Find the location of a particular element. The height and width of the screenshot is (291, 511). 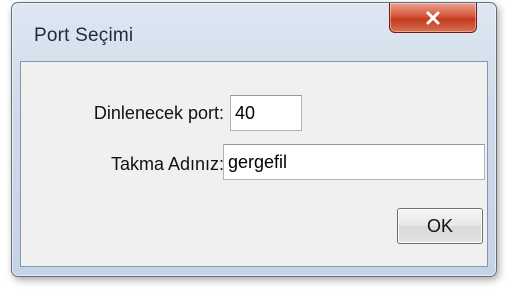

close-button is located at coordinates (433, 18).